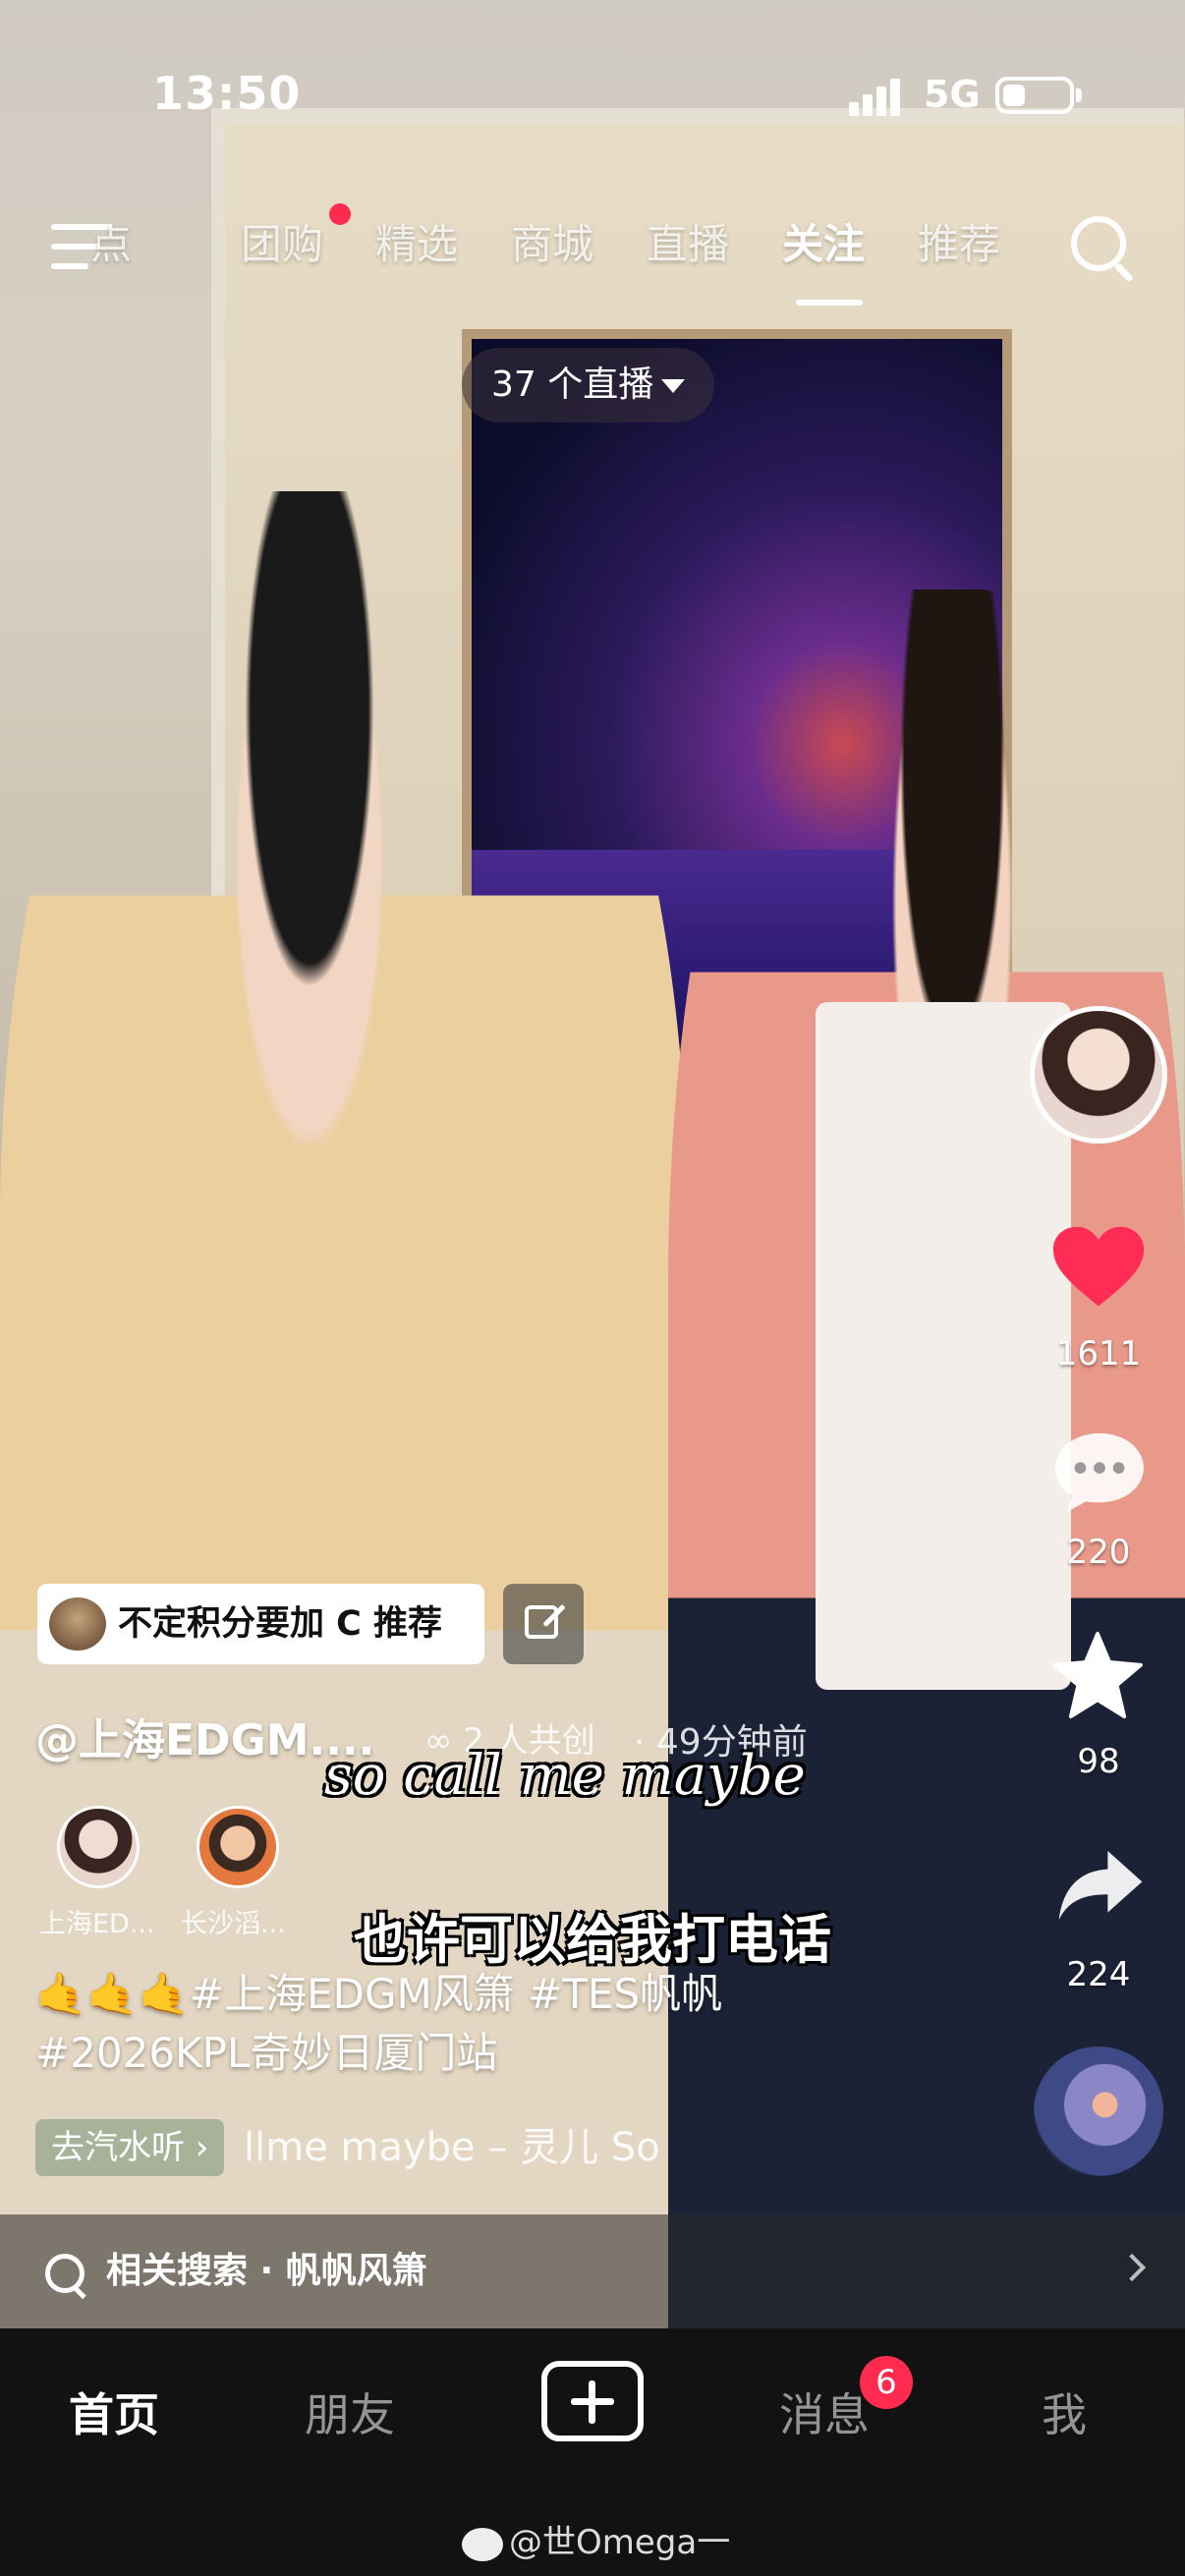 Image resolution: width=1185 pixels, height=2576 pixels. I want to click on related-search-label: 相关搜索 · 帆帆风箫, so click(266, 2271).